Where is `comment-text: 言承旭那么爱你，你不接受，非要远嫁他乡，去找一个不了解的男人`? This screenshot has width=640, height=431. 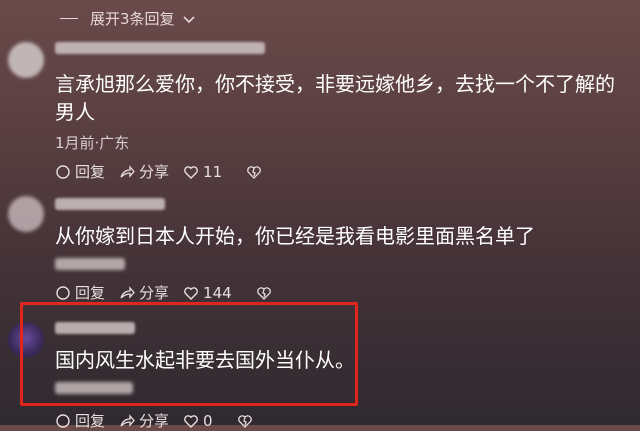
comment-text: 言承旭那么爱你，你不接受，非要远嫁他乡，去找一个不了解的男人 is located at coordinates (335, 98).